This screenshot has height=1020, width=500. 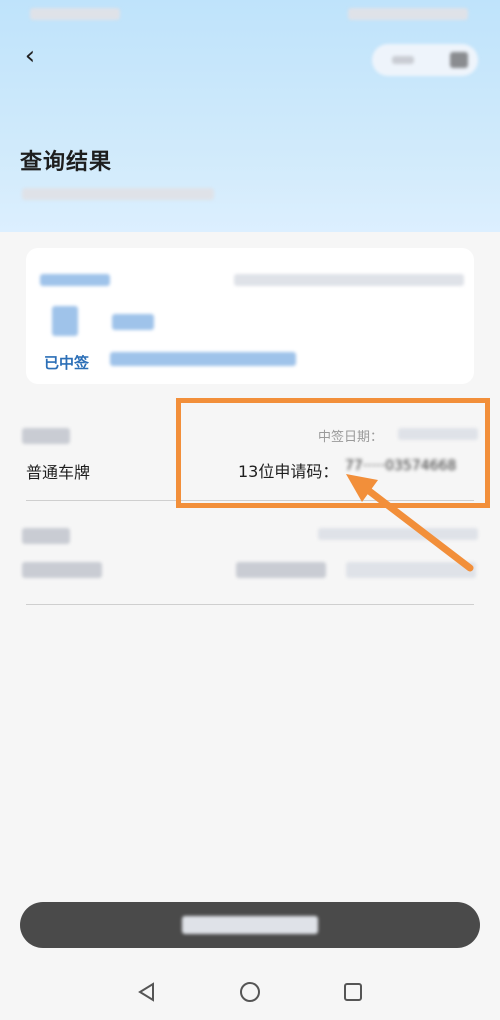 I want to click on nav-back-icon, so click(x=147, y=992).